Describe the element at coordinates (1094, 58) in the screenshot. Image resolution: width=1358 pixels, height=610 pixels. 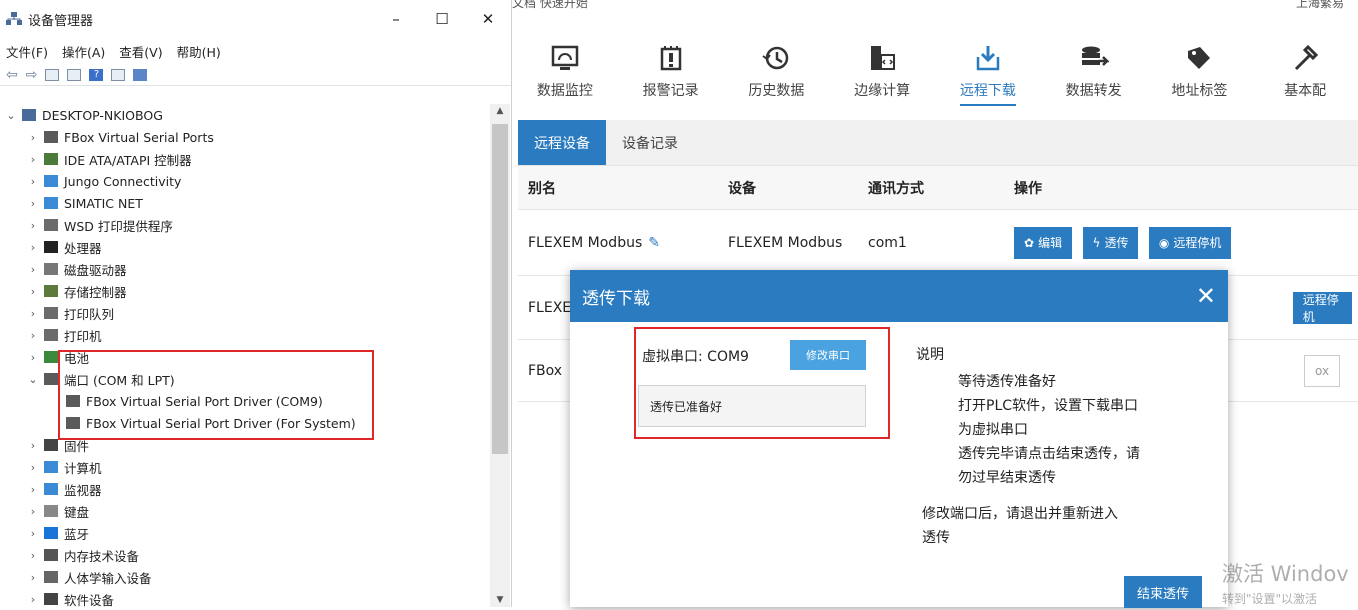
I see `data-forward-icon` at that location.